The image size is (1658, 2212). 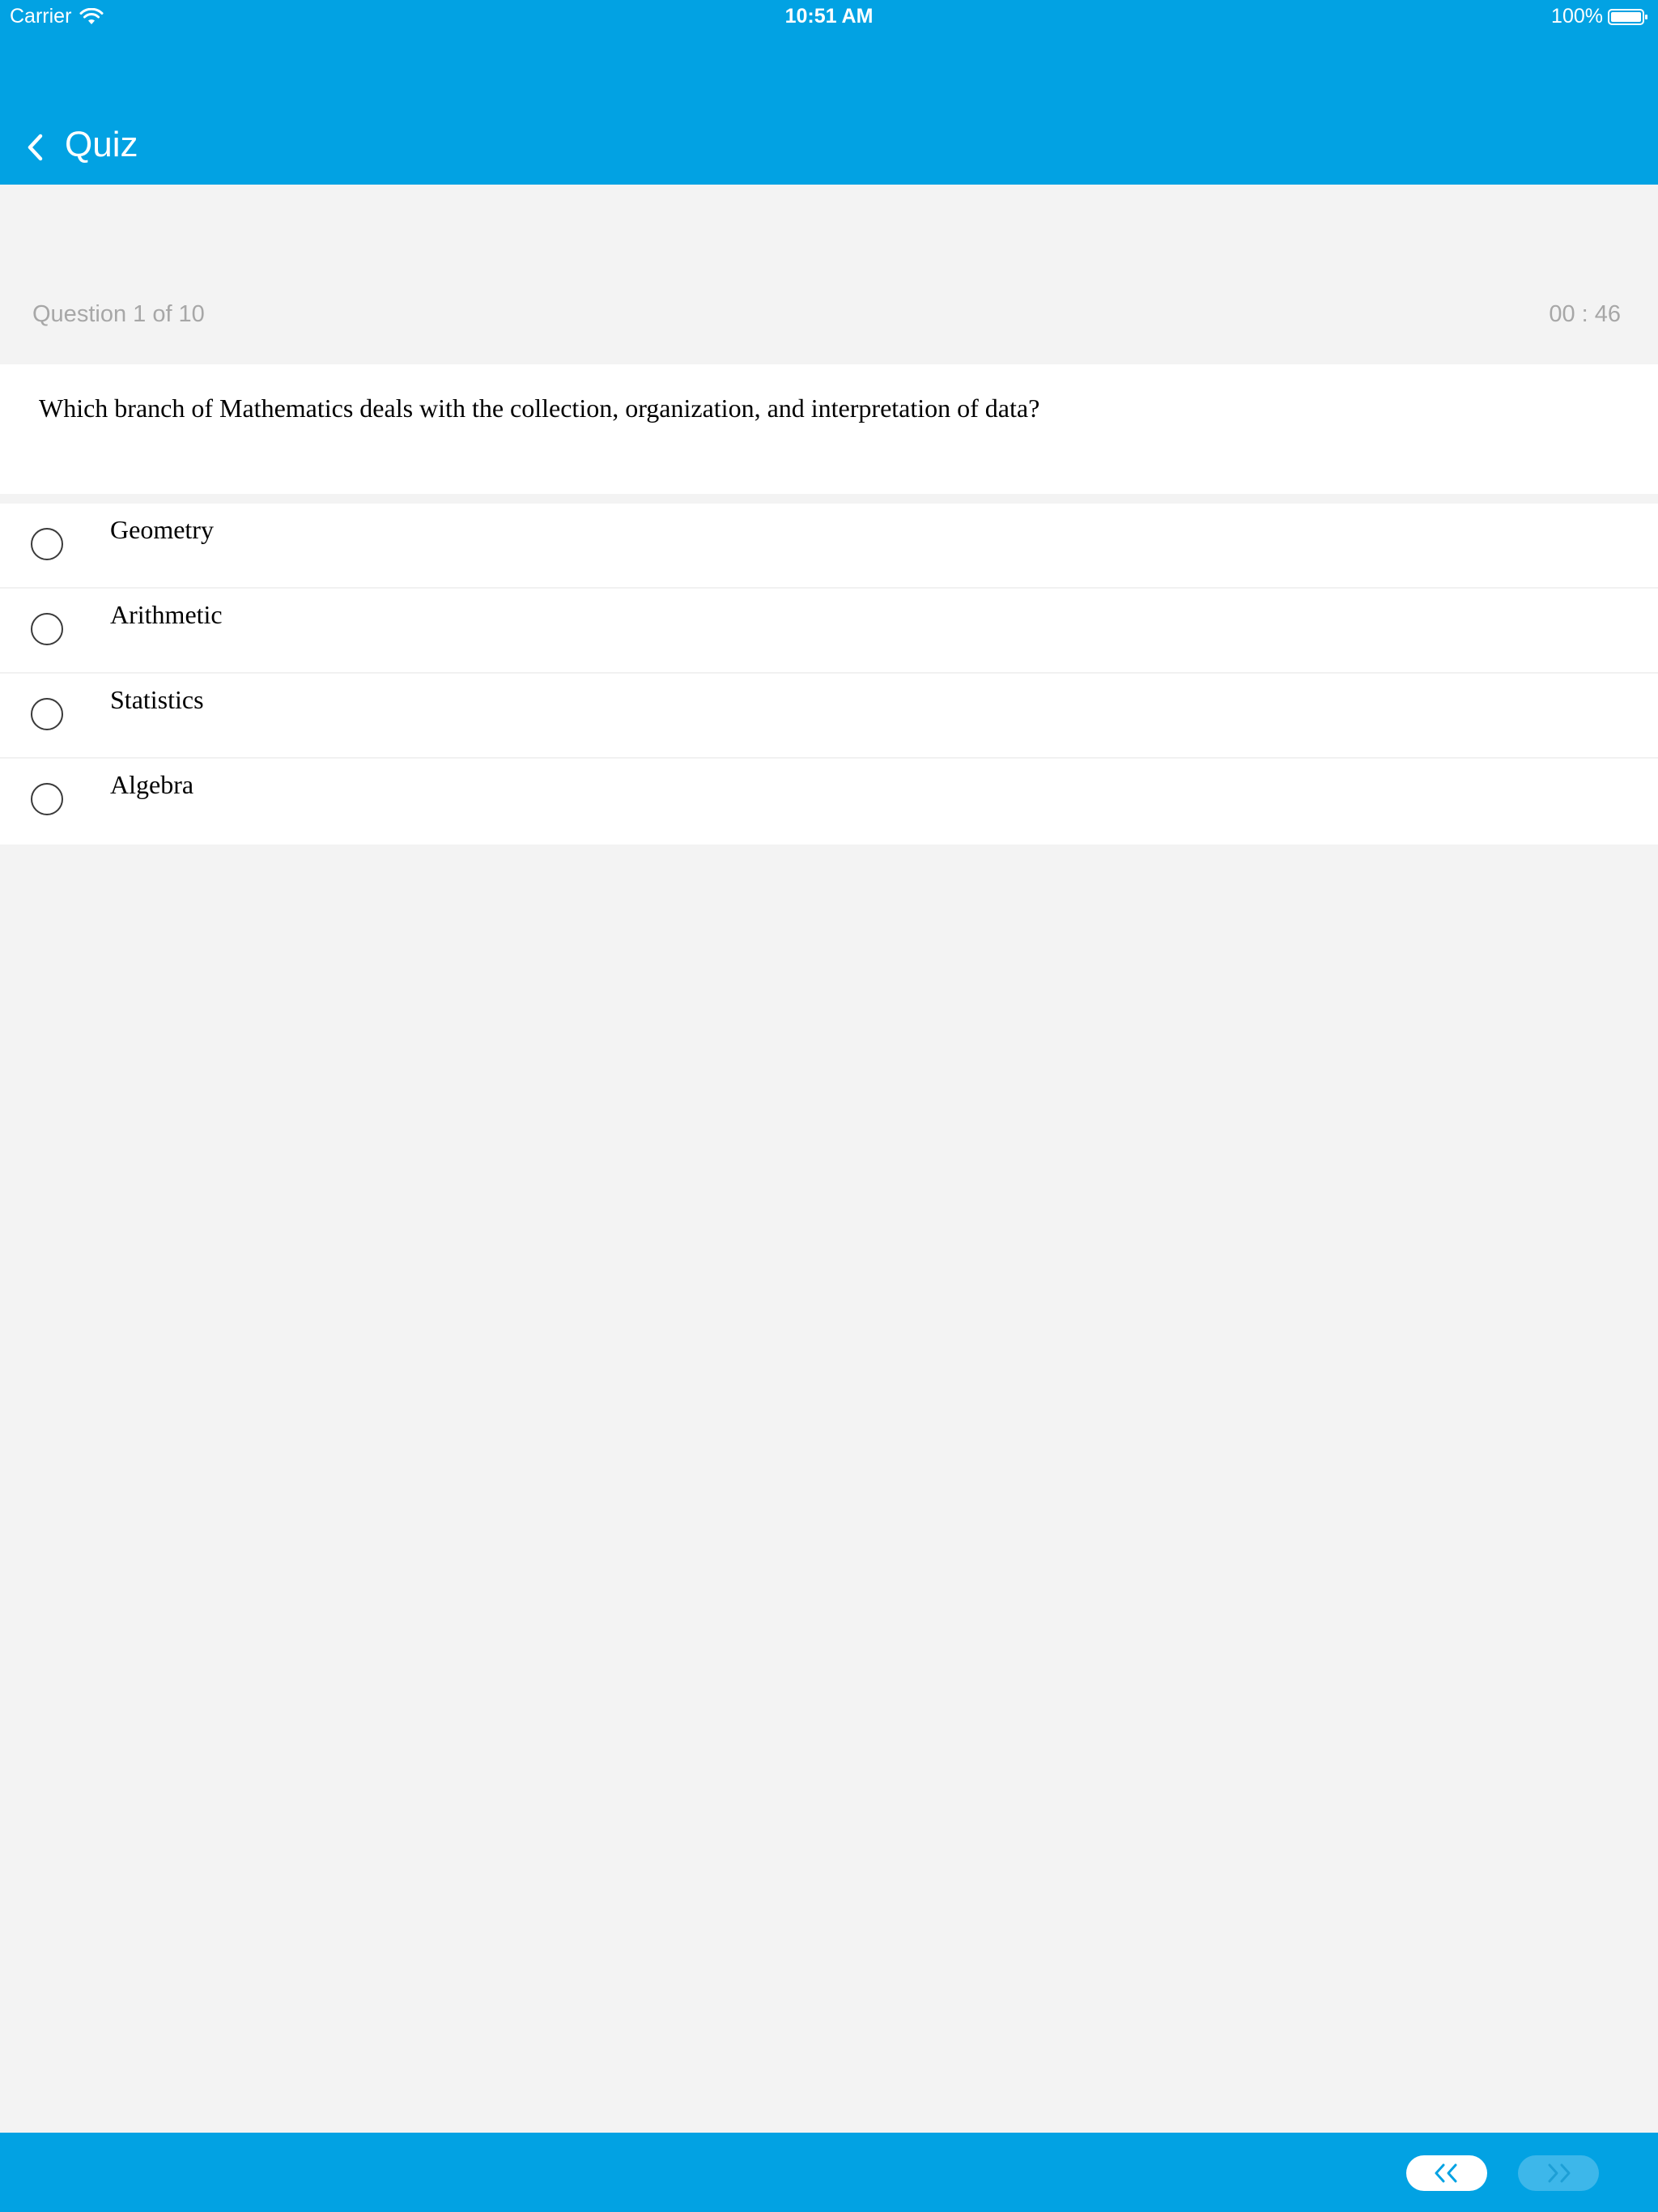 I want to click on double-chevron-left-icon, so click(x=1446, y=2173).